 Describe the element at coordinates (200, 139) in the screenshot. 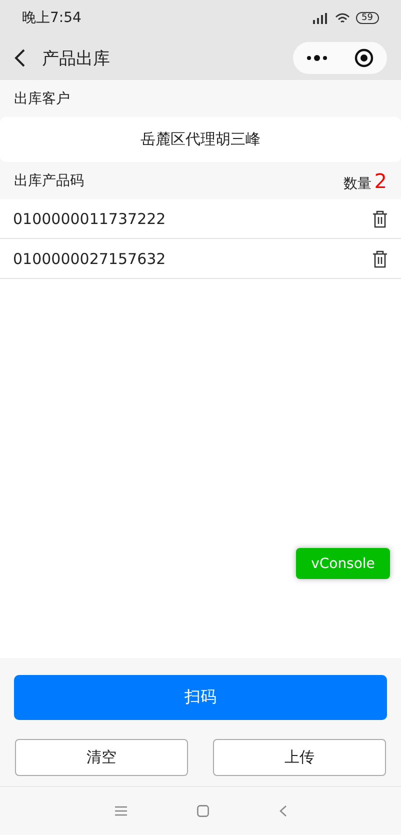

I see `customer-field: 岳麓区代理胡三峰` at that location.